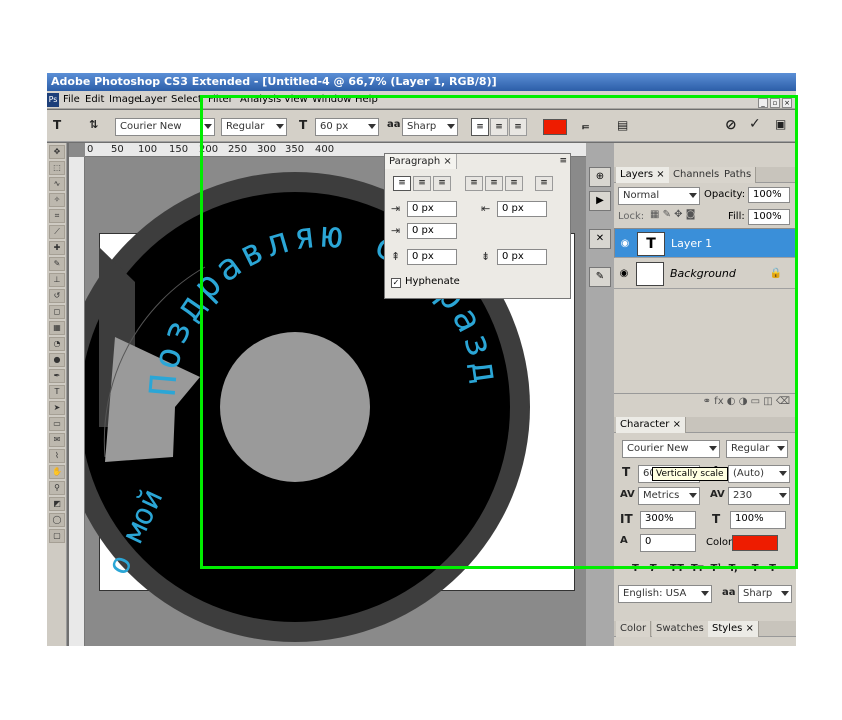 This screenshot has width=842, height=720. Describe the element at coordinates (780, 124) in the screenshot. I see `workspace-icon: ▣` at that location.